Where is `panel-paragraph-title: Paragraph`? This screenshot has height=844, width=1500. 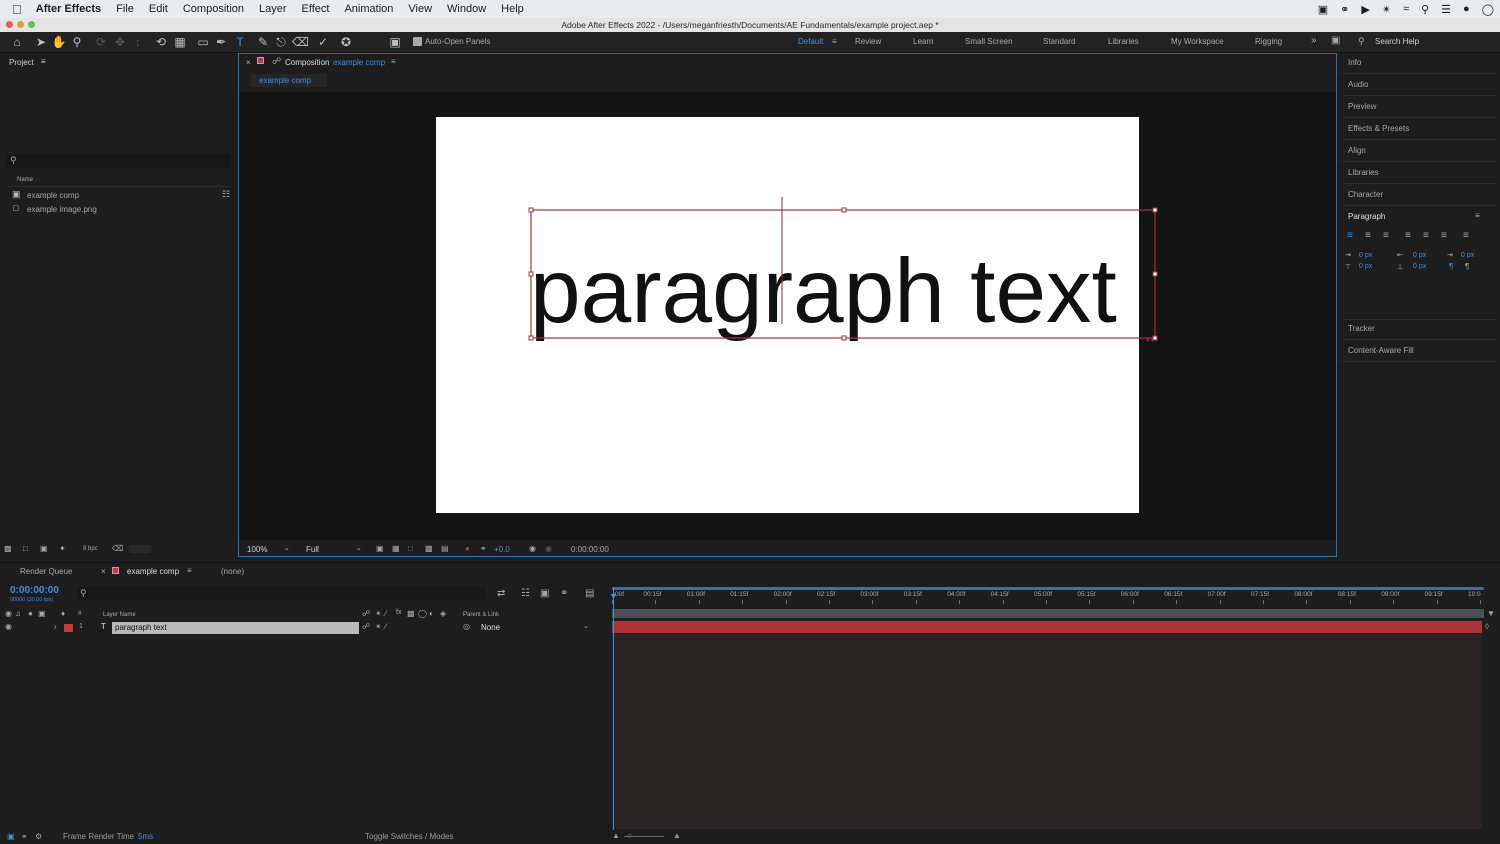 panel-paragraph-title: Paragraph is located at coordinates (1366, 216).